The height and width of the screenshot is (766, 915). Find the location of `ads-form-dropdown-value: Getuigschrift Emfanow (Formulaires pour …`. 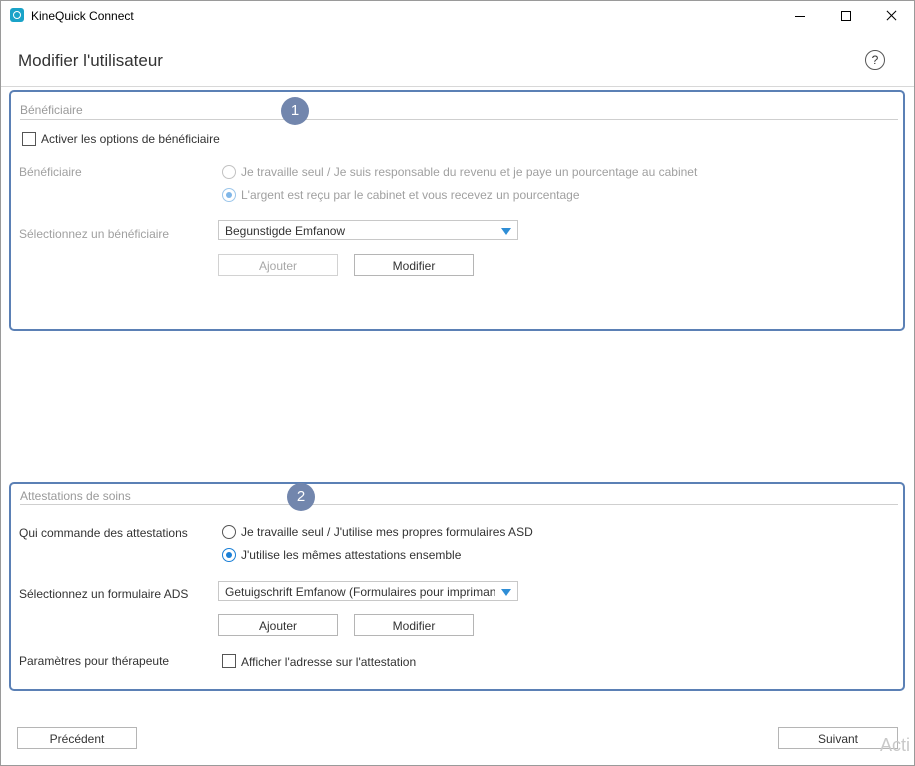

ads-form-dropdown-value: Getuigschrift Emfanow (Formulaires pour … is located at coordinates (360, 592).